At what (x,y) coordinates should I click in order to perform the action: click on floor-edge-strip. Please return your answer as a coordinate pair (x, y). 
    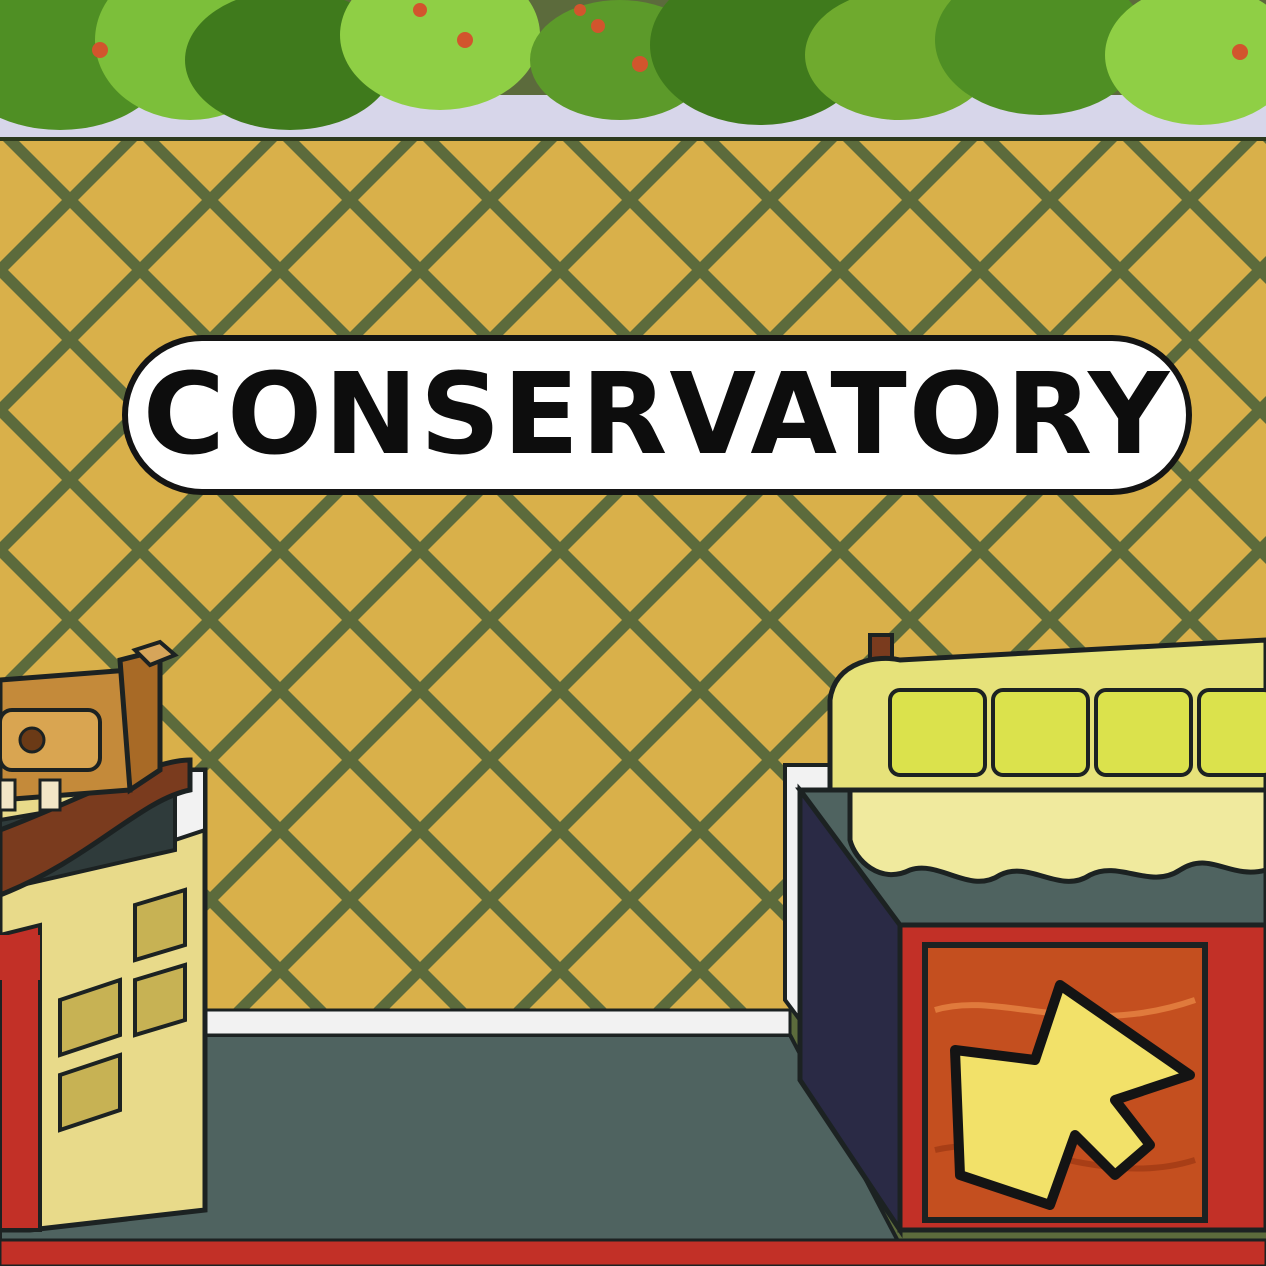
    Looking at the image, I should click on (633, 1252).